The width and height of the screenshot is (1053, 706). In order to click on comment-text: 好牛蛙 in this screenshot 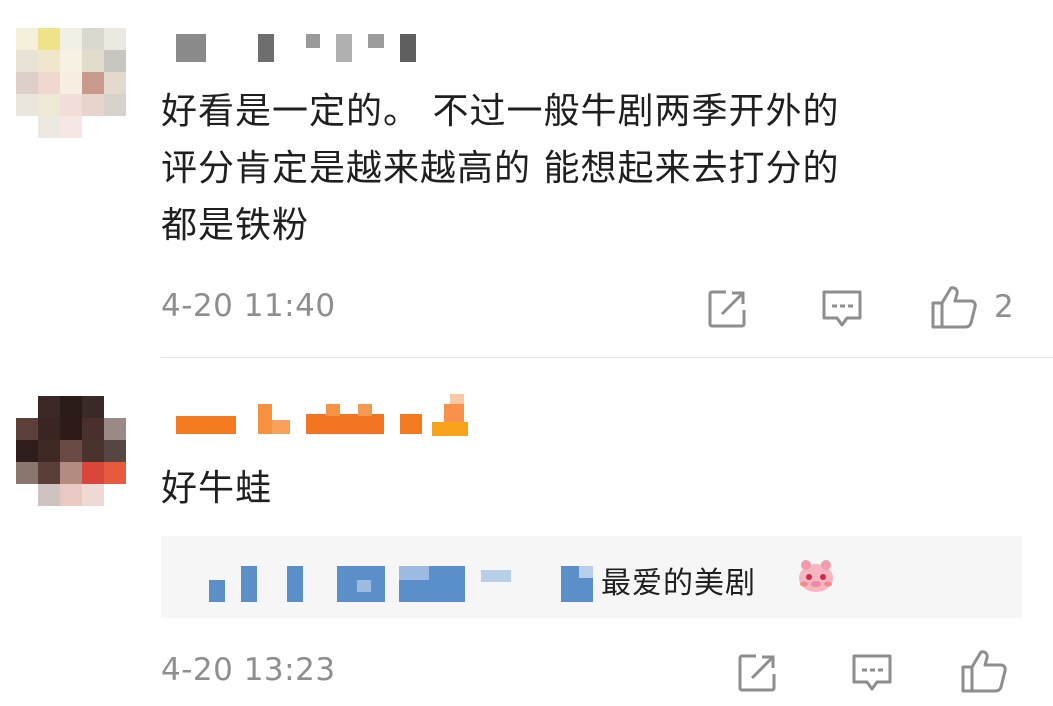, I will do `click(216, 488)`.